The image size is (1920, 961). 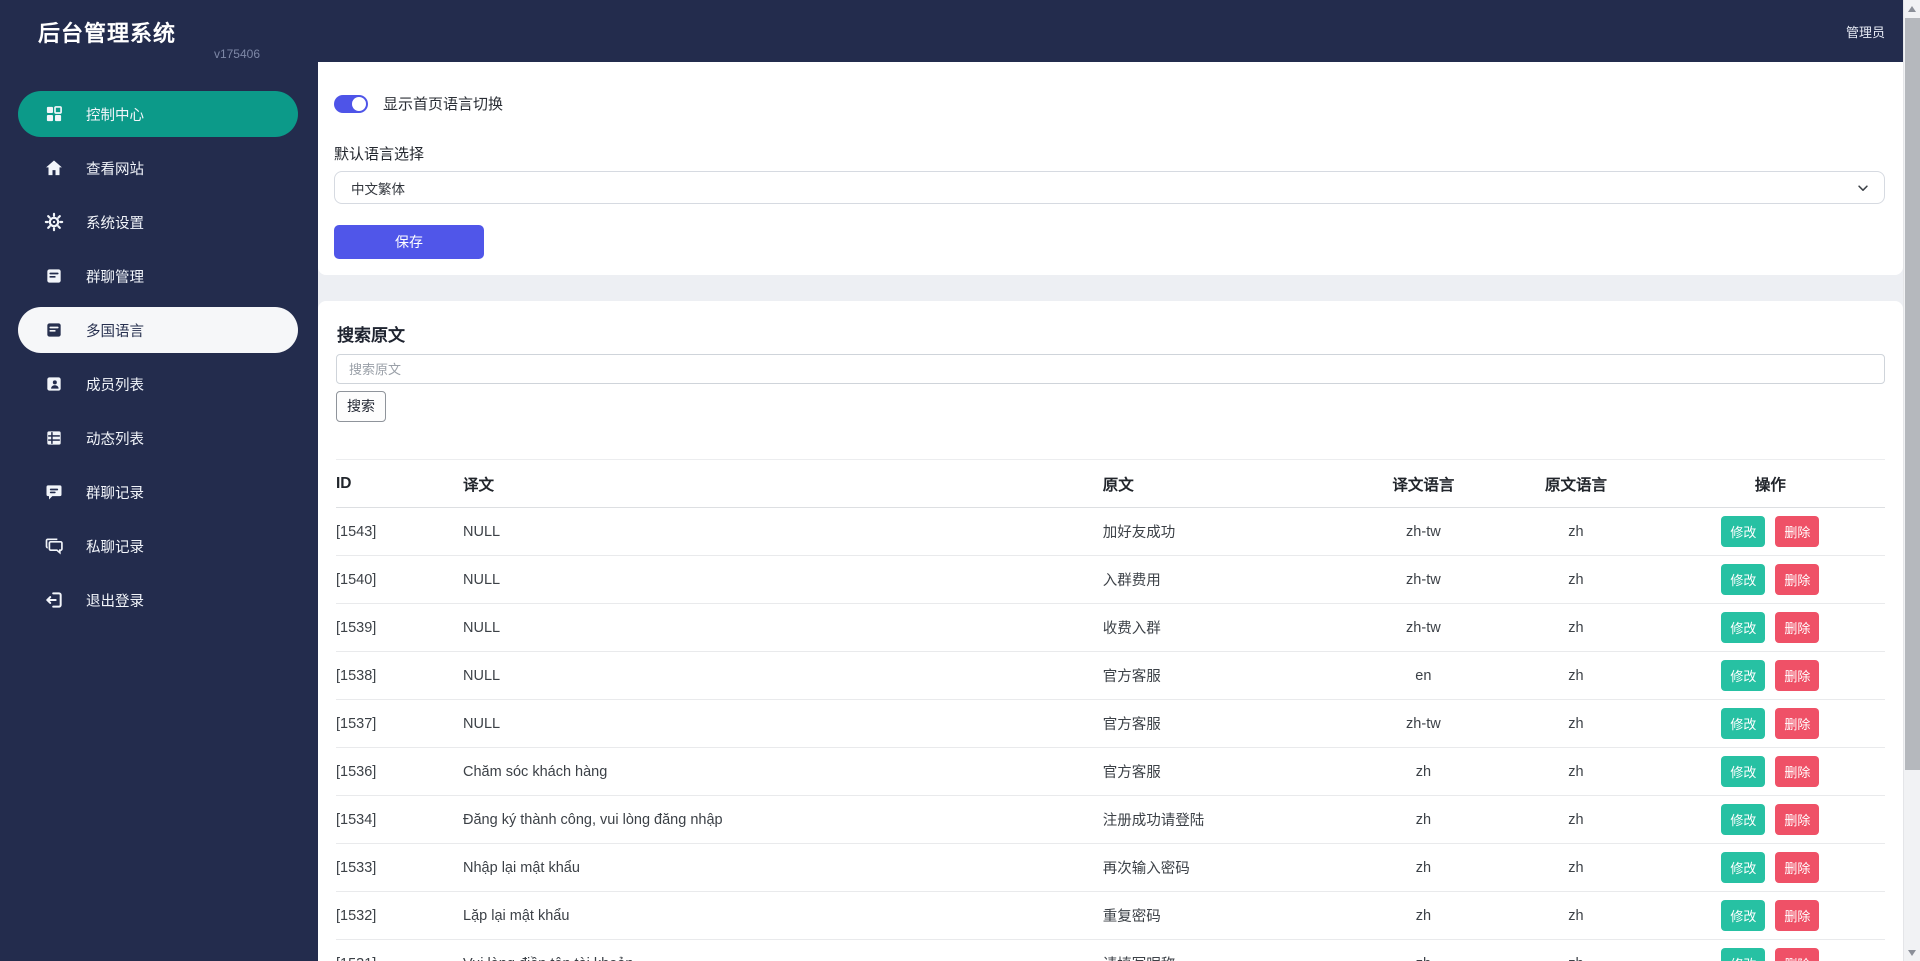 What do you see at coordinates (1912, 8) in the screenshot?
I see `scrollbar-up-arrow` at bounding box center [1912, 8].